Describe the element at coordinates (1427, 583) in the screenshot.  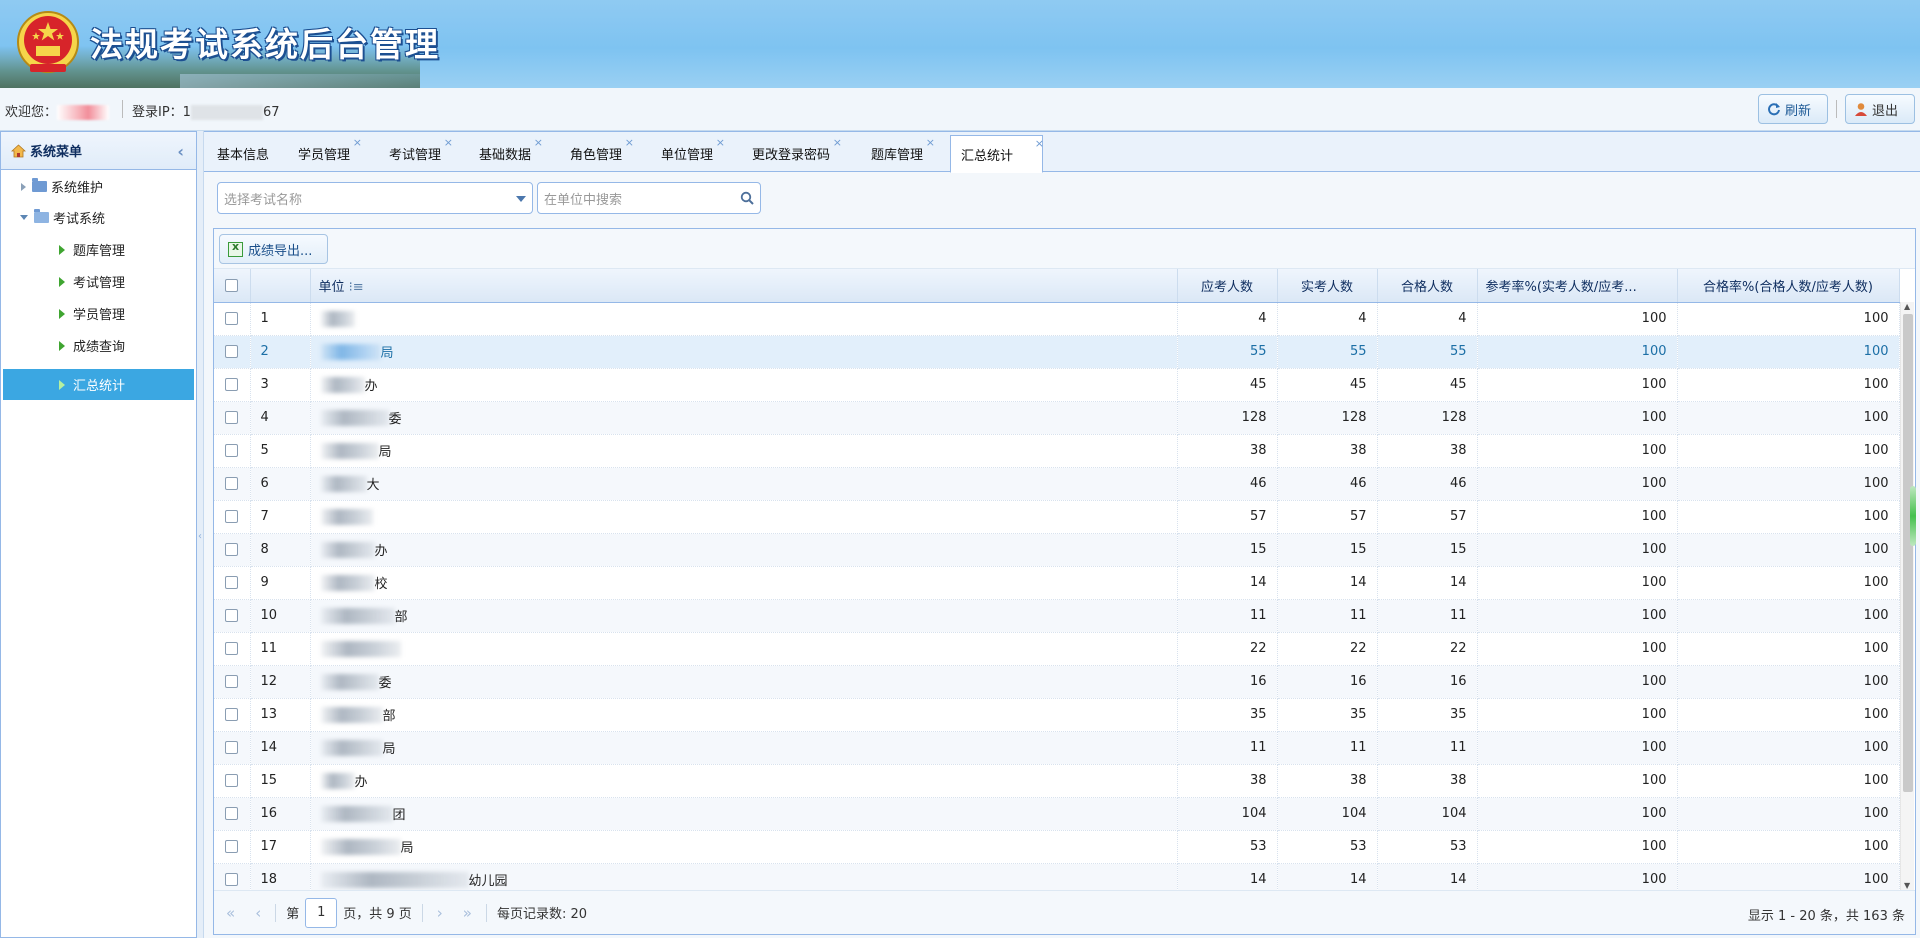
I see `passed-count: 14` at that location.